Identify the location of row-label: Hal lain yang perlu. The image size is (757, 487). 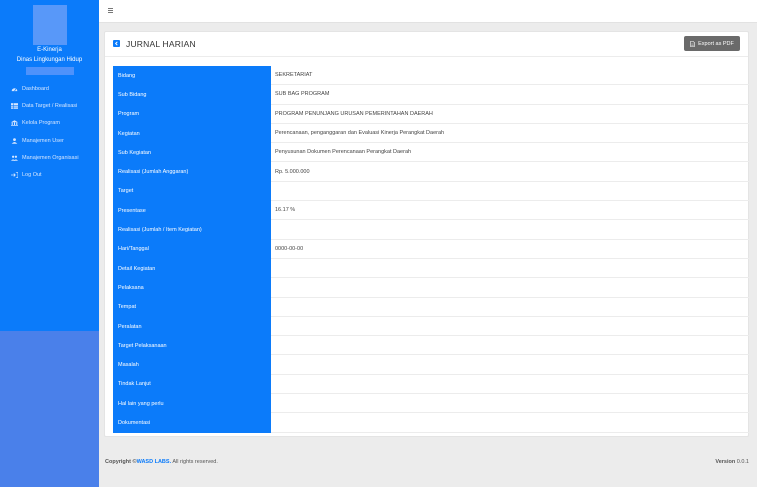
(192, 404).